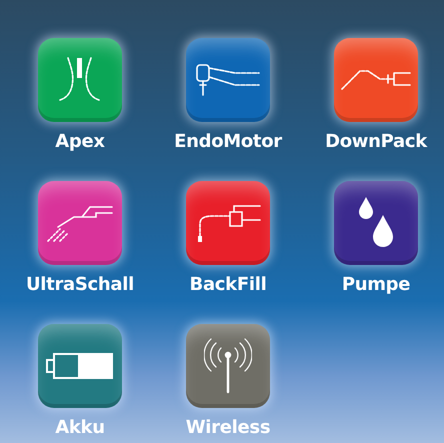 The width and height of the screenshot is (444, 443). I want to click on heat-plugger-icon, so click(376, 80).